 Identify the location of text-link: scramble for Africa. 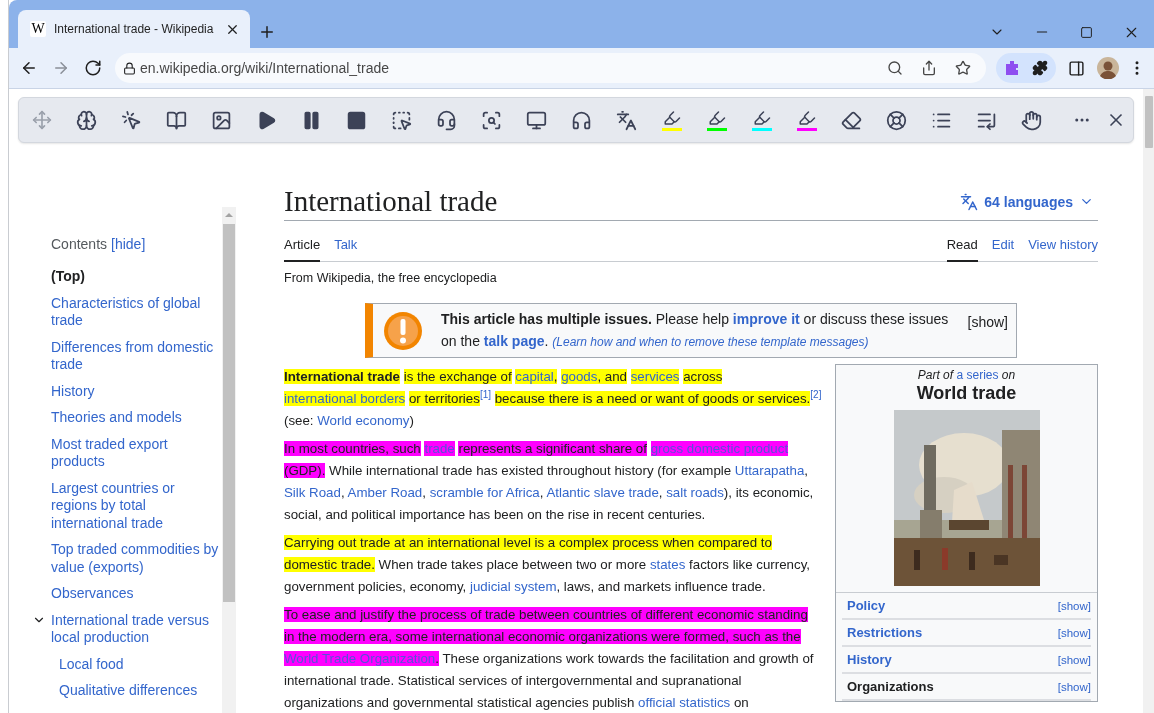
(484, 492).